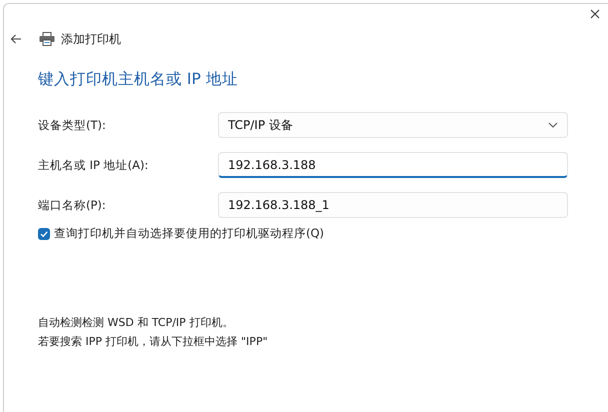 This screenshot has width=608, height=412. I want to click on page-heading: 键入打印机主机名或 IP 地址, so click(138, 79).